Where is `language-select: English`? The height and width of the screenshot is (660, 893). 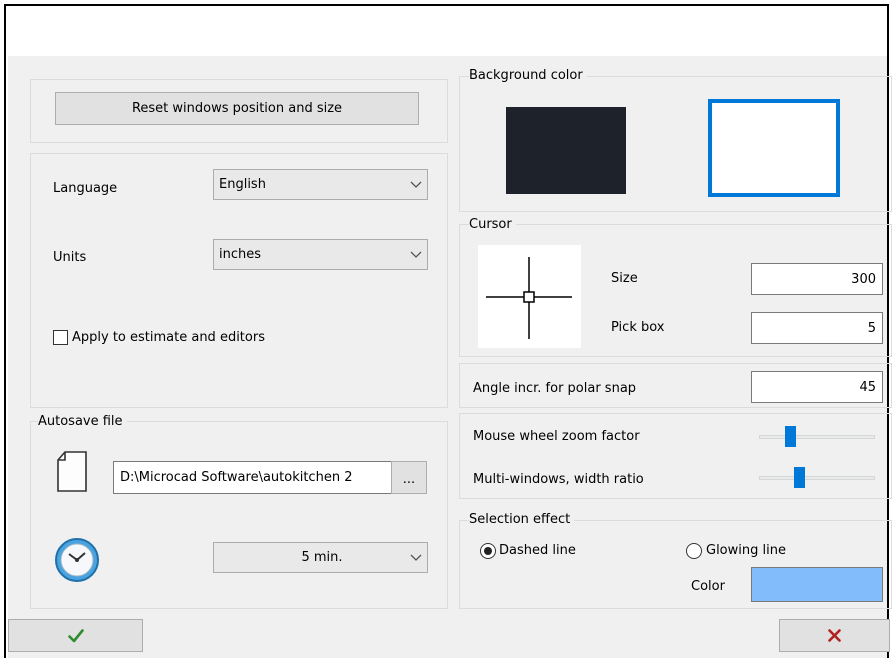
language-select: English is located at coordinates (320, 184).